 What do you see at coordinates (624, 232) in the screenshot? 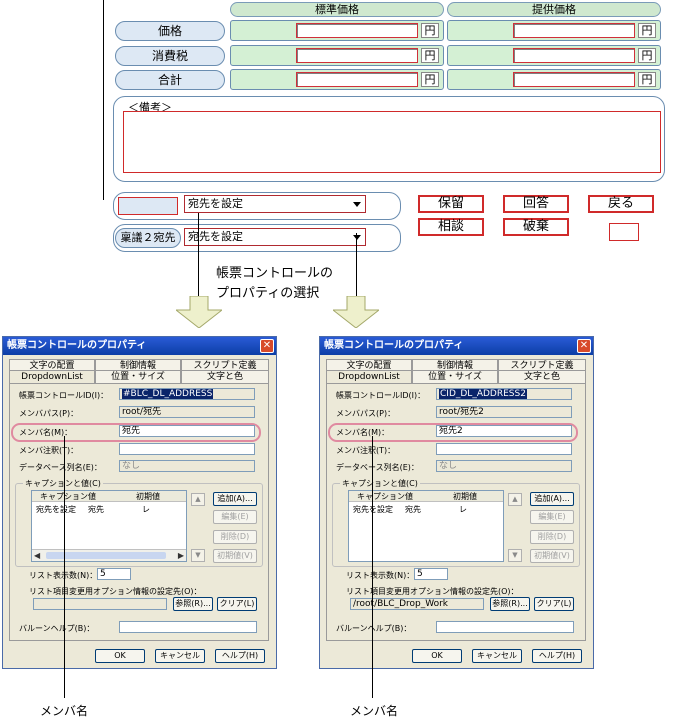
I see `empty-button` at bounding box center [624, 232].